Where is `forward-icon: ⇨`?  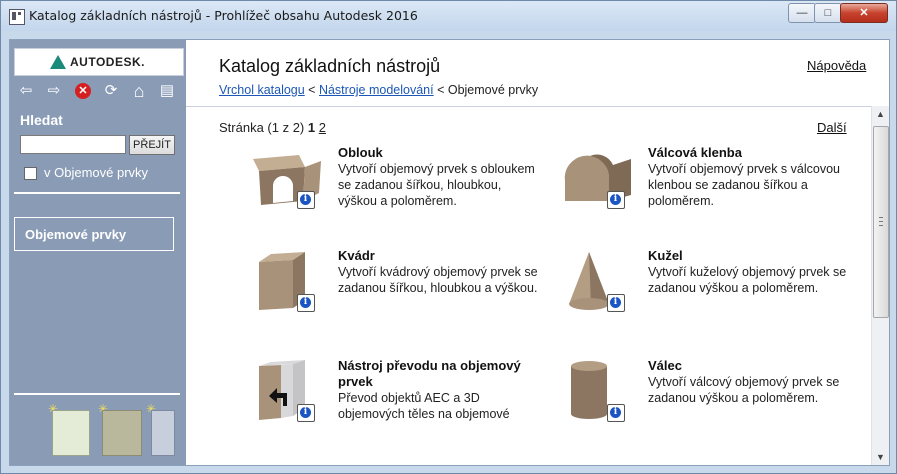 forward-icon: ⇨ is located at coordinates (54, 91).